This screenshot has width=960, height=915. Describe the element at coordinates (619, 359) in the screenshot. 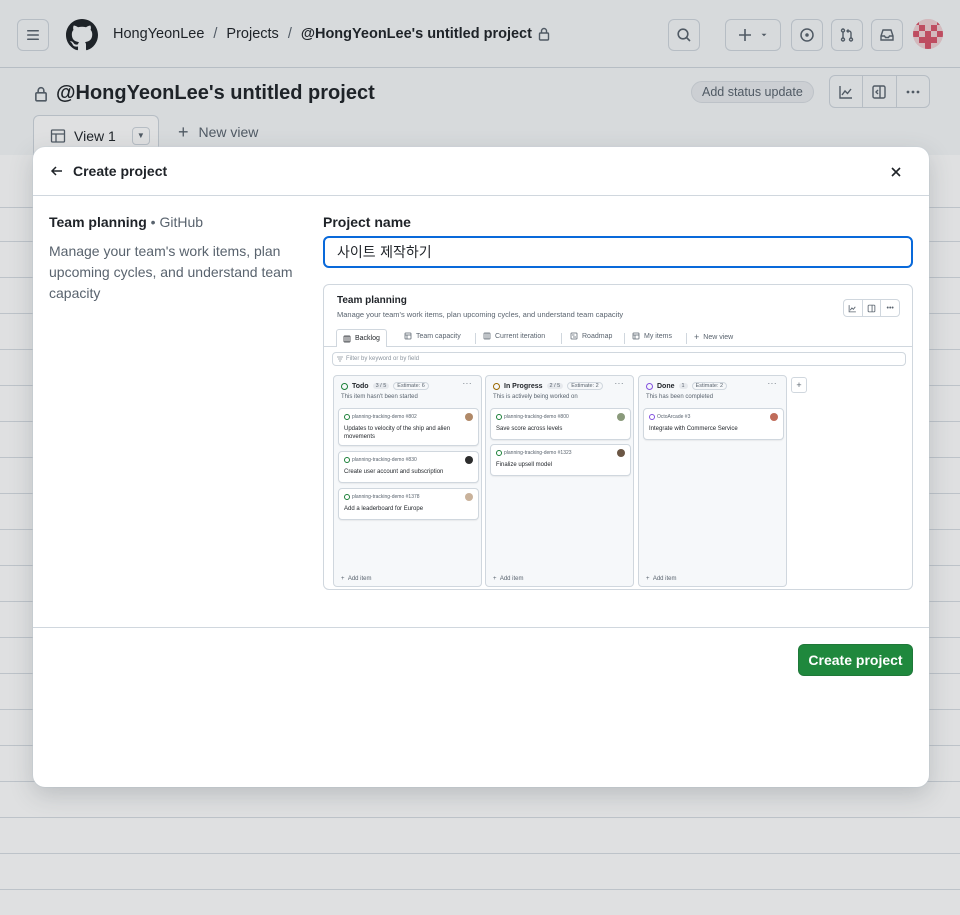

I see `preview-filter-bar: Filter by keyword or by field` at that location.